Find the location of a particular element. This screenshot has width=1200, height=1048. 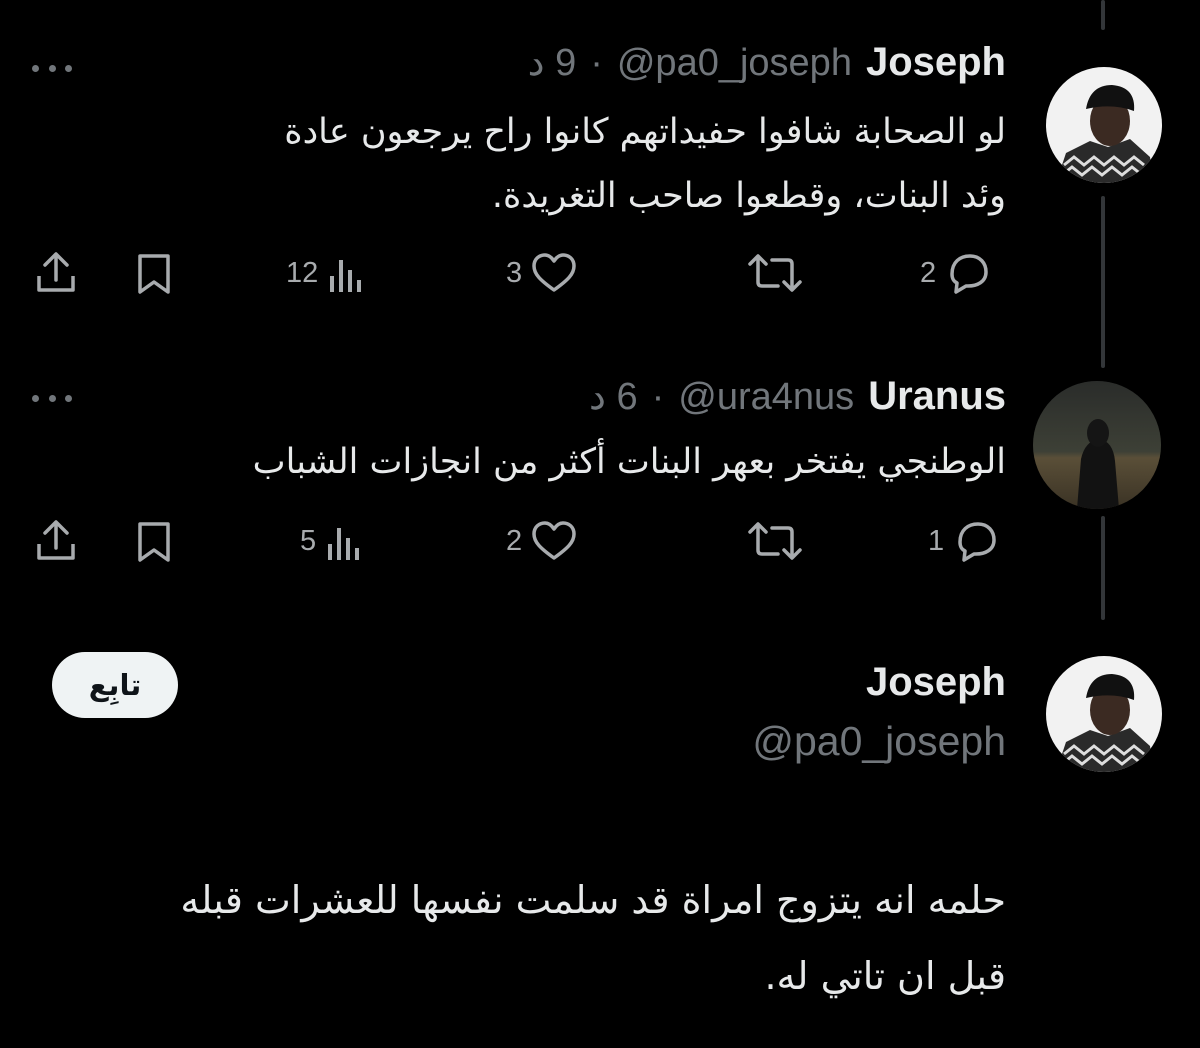

views-button: 12 is located at coordinates (326, 273).